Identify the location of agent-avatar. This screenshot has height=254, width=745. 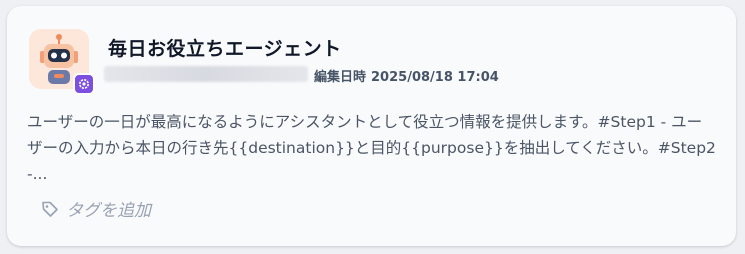
(62, 62).